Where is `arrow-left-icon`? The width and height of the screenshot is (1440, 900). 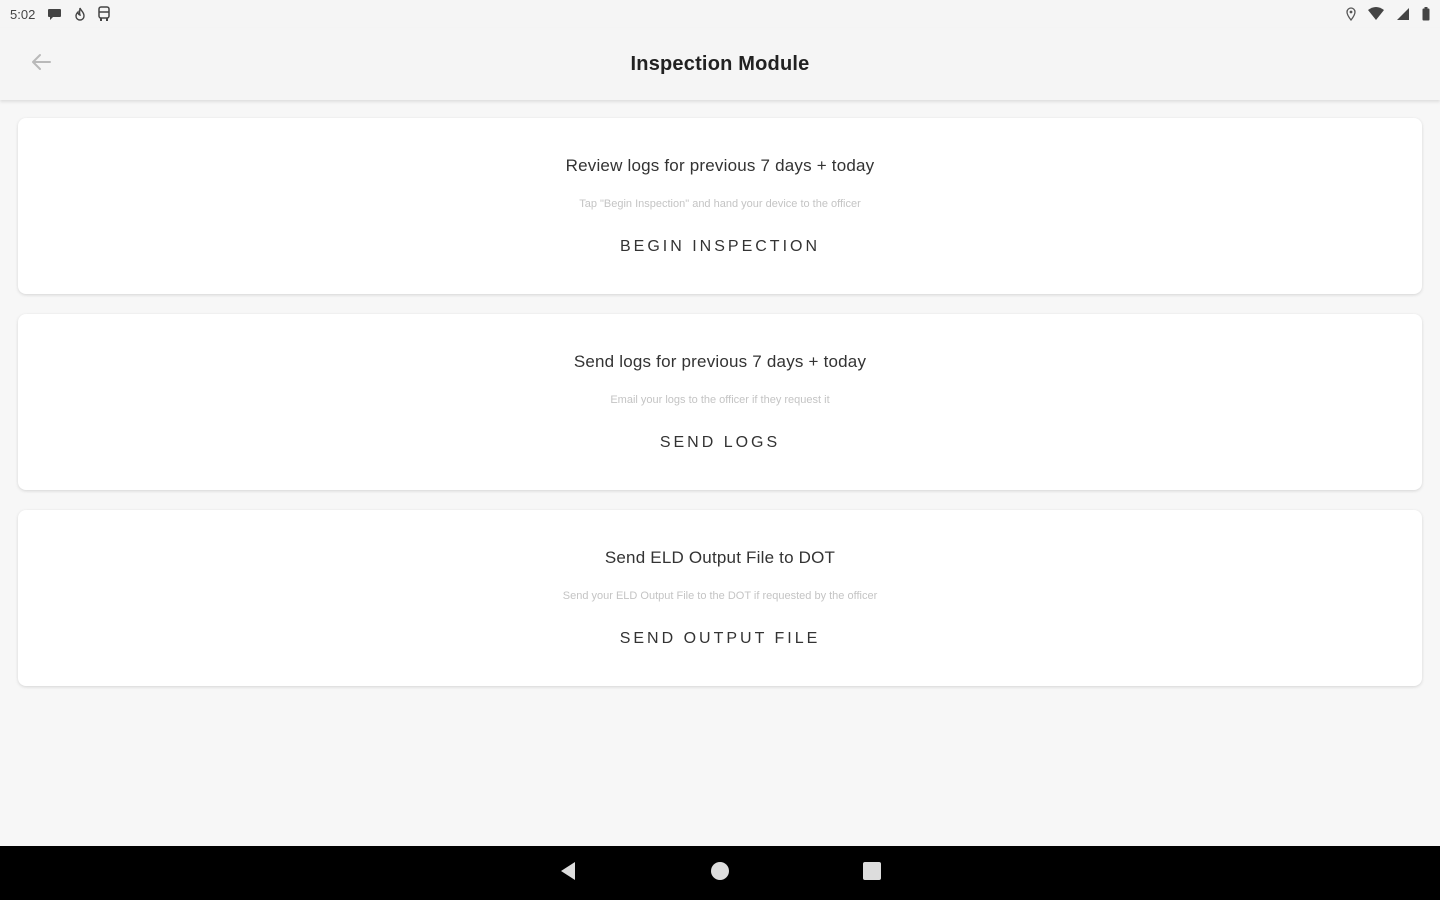 arrow-left-icon is located at coordinates (41, 64).